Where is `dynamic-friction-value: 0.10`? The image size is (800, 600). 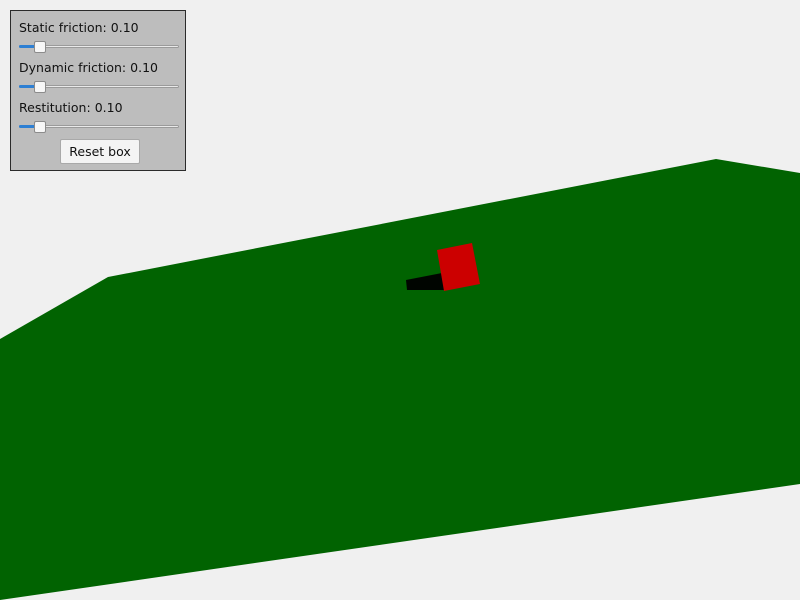
dynamic-friction-value: 0.10 is located at coordinates (144, 67).